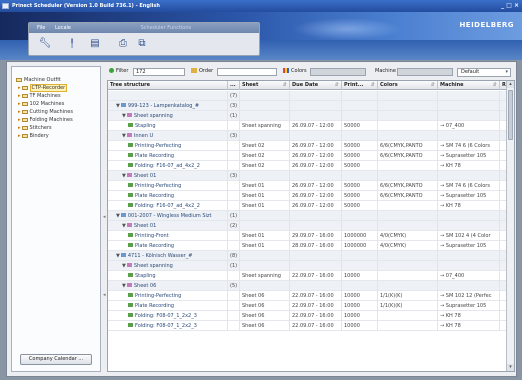 The height and width of the screenshot is (380, 522). What do you see at coordinates (130, 185) in the screenshot?
I see `step-icon` at bounding box center [130, 185].